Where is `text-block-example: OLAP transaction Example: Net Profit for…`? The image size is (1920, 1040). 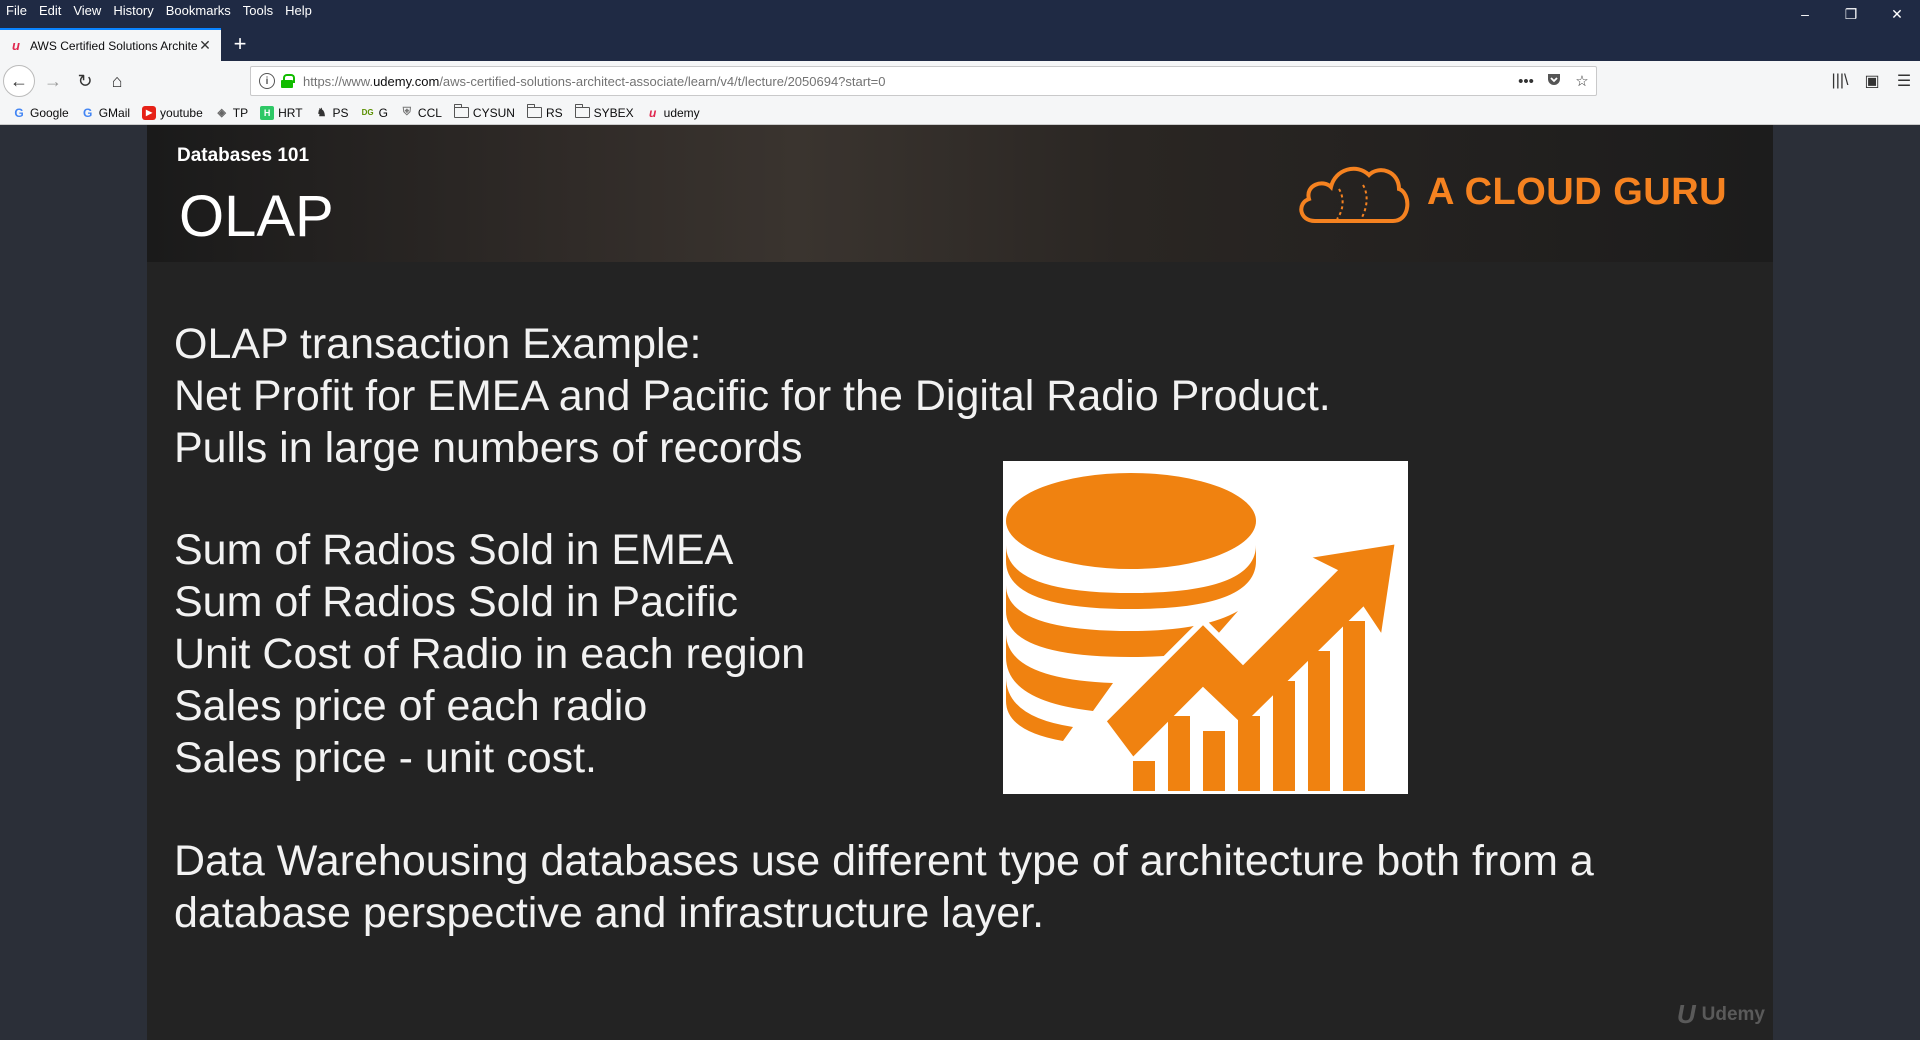
text-block-example: OLAP transaction Example: Net Profit for… is located at coordinates (752, 396).